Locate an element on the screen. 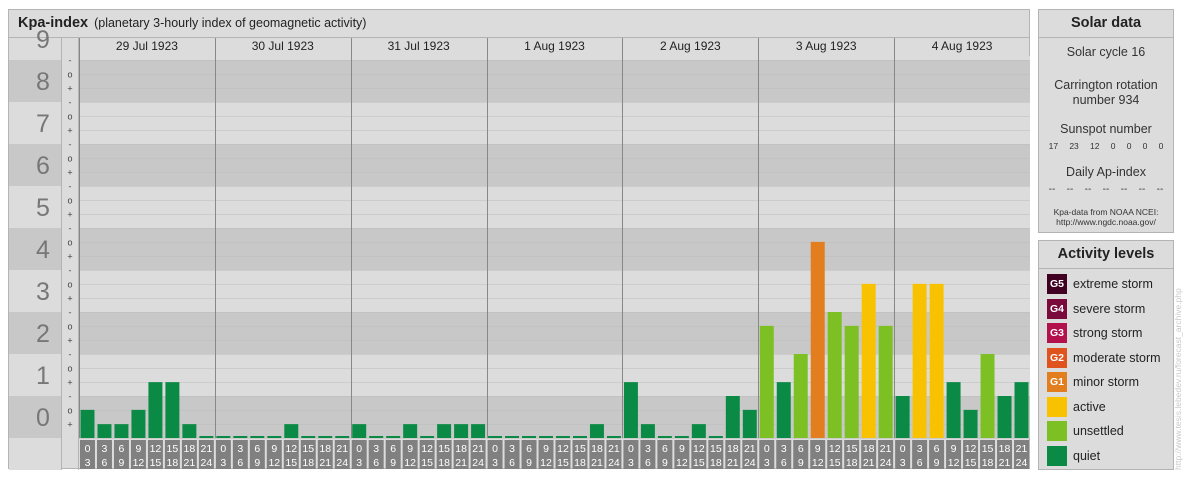 Image resolution: width=1184 pixels, height=480 pixels. minor-tick-label: + is located at coordinates (69, 89).